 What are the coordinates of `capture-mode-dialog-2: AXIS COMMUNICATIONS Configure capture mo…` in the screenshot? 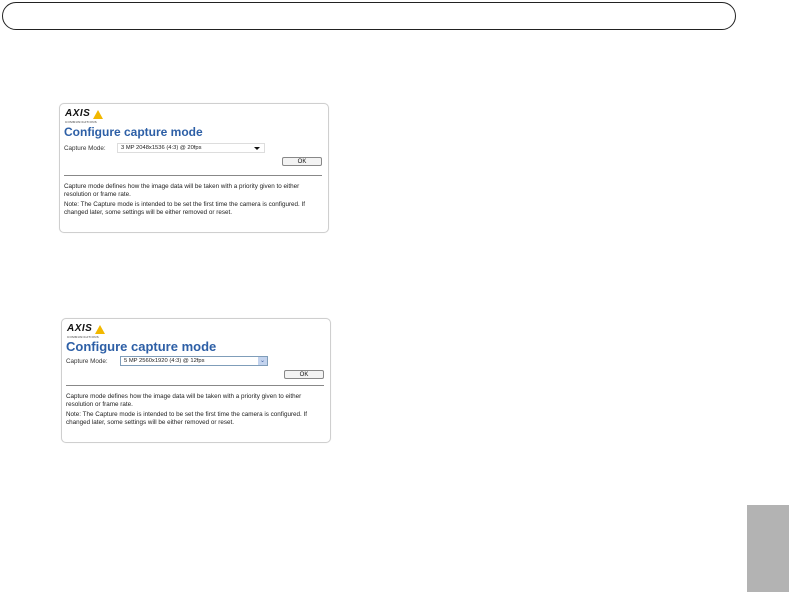 It's located at (196, 380).